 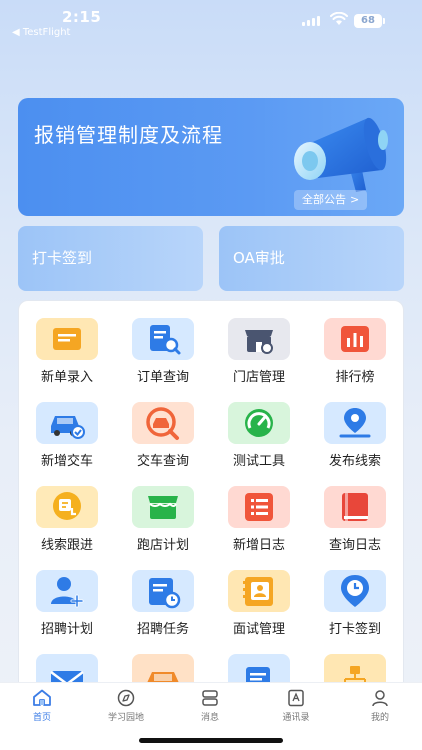 What do you see at coordinates (126, 698) in the screenshot?
I see `compass-icon` at bounding box center [126, 698].